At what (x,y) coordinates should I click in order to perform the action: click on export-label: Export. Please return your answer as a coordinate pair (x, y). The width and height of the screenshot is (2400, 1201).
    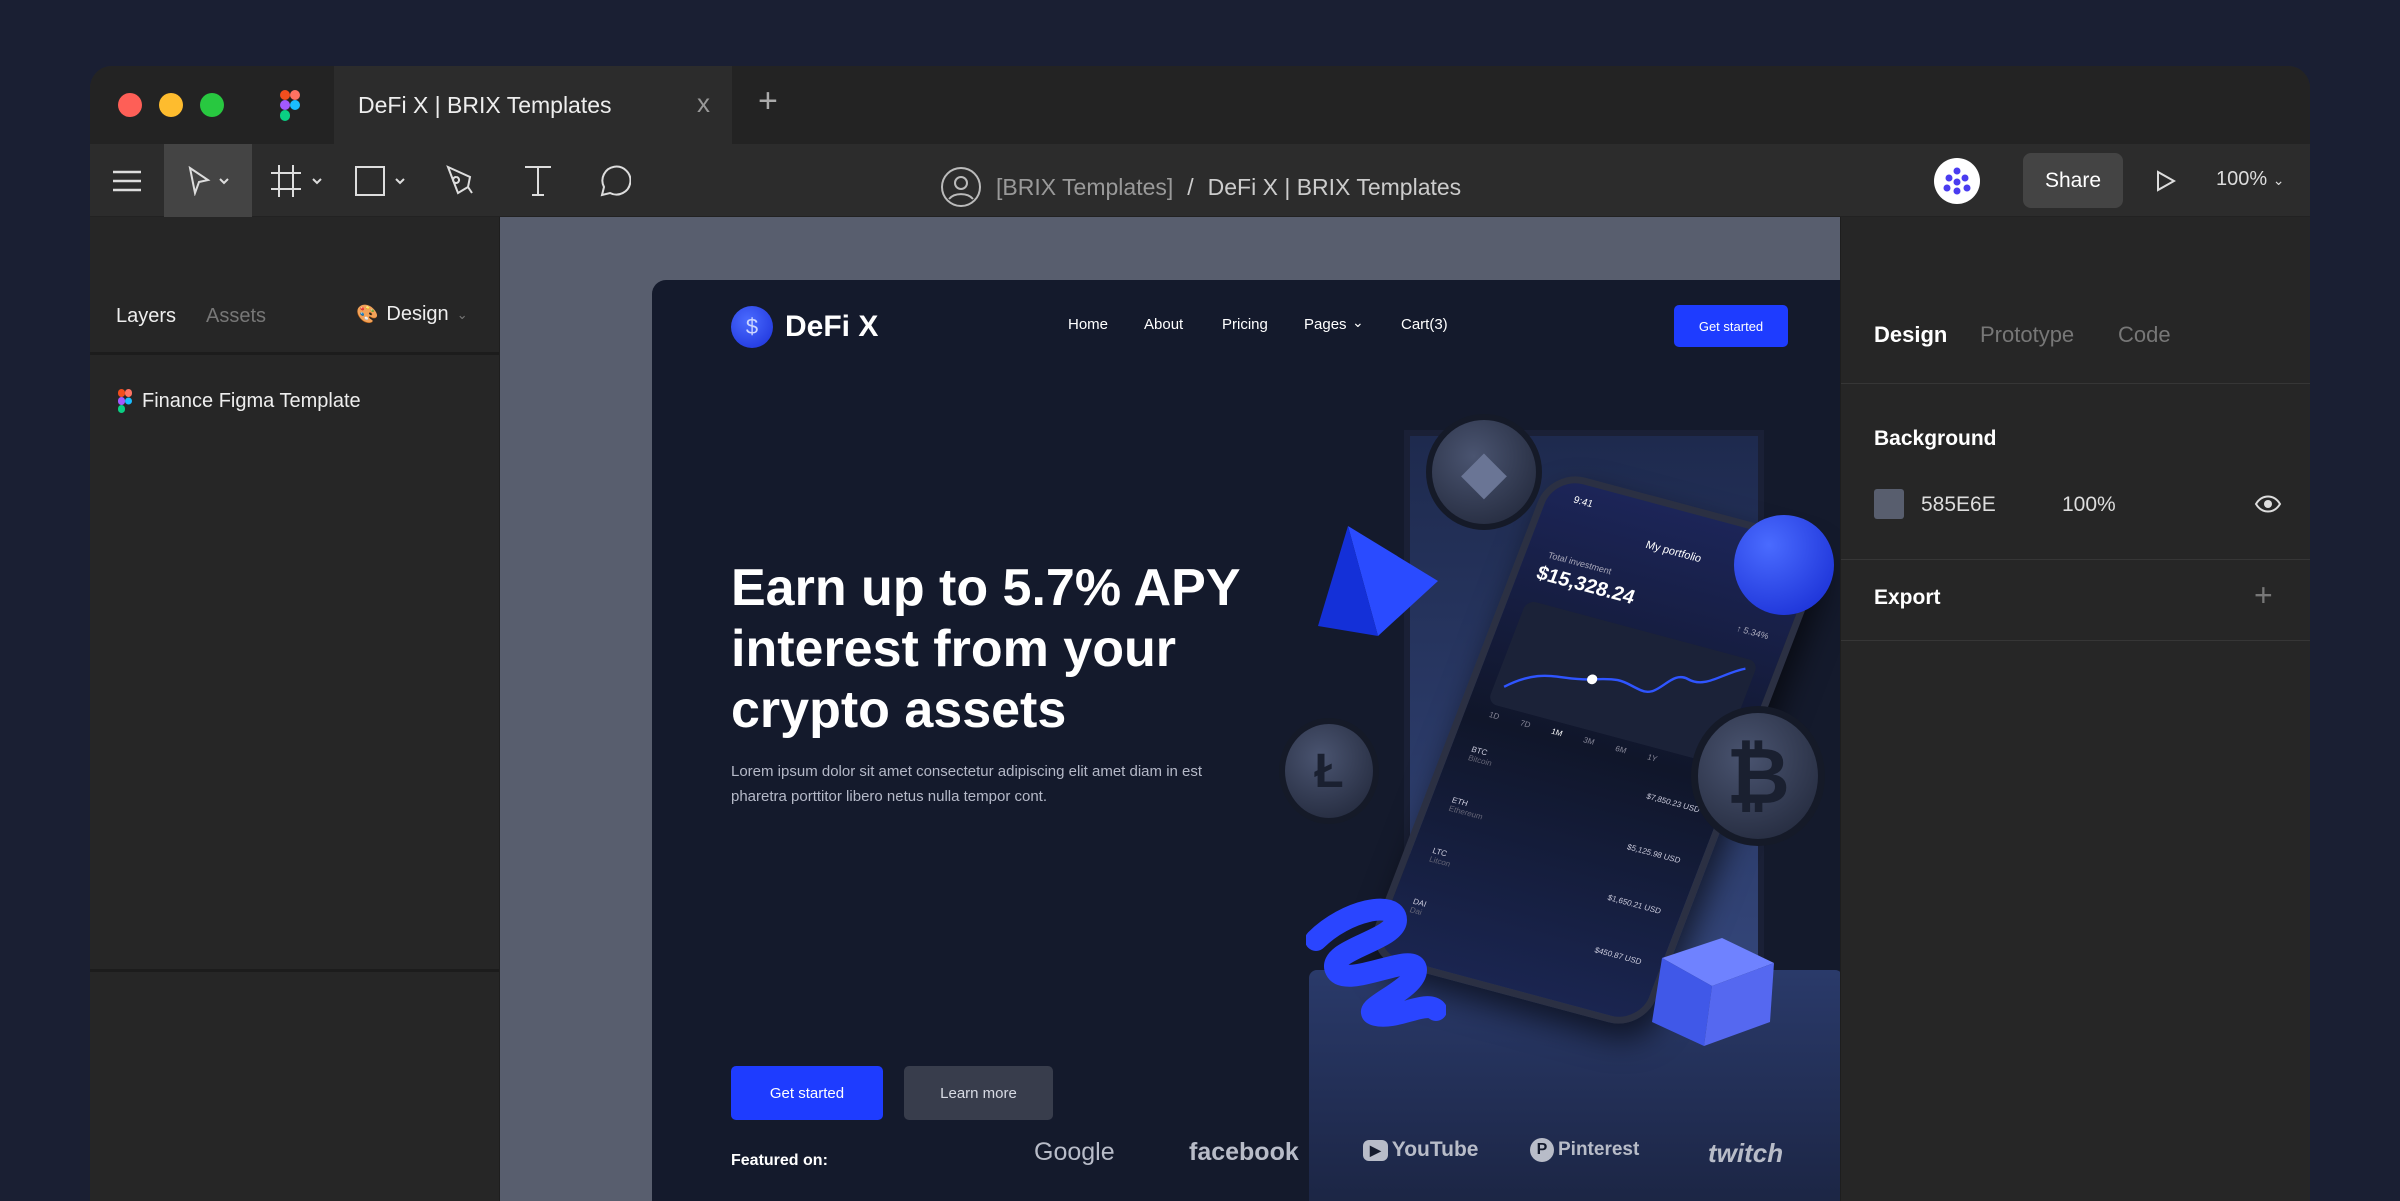
    Looking at the image, I should click on (1907, 597).